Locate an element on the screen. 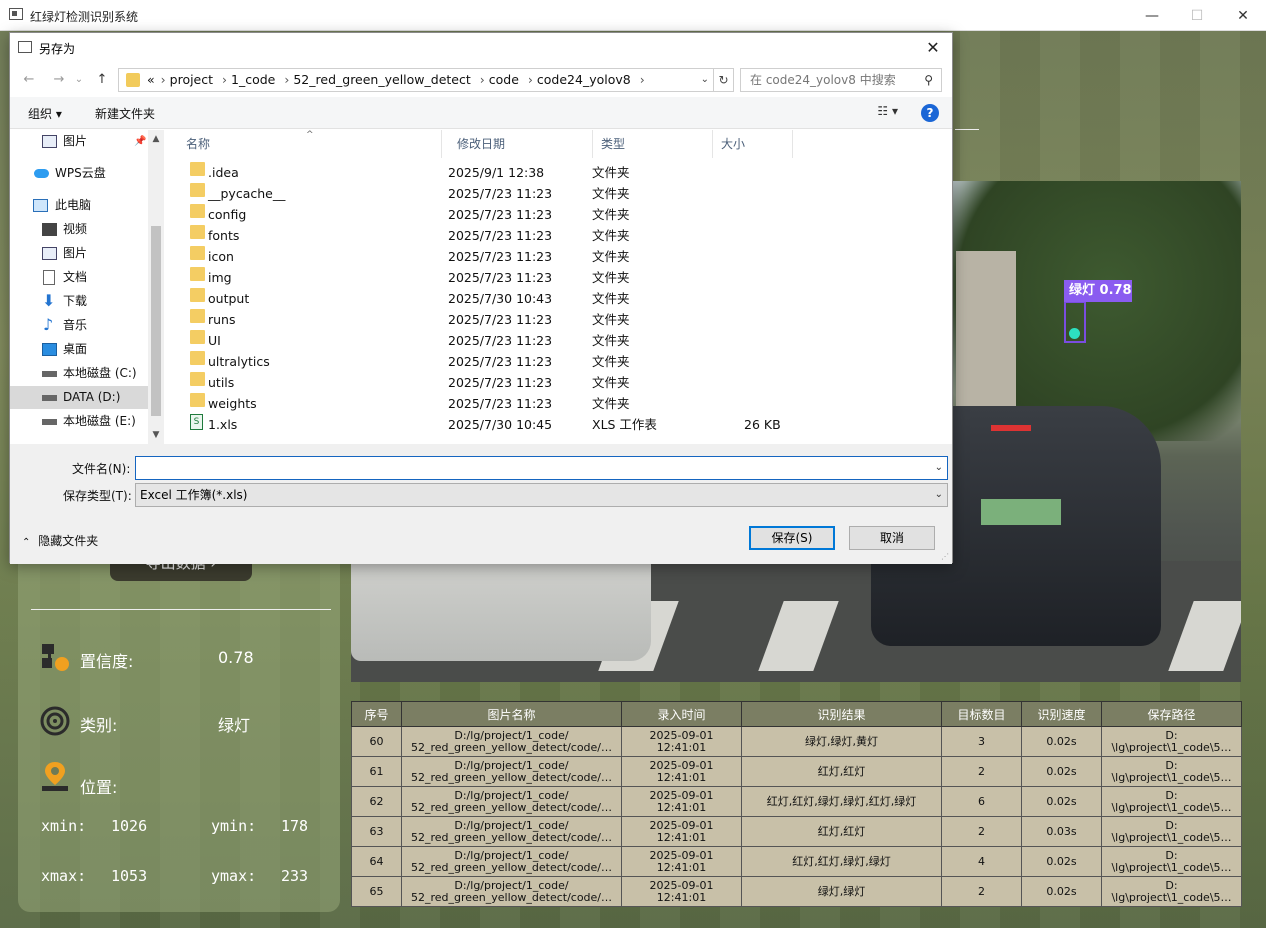 The width and height of the screenshot is (1266, 928). nav-item-documents: 文档 is located at coordinates (79, 277).